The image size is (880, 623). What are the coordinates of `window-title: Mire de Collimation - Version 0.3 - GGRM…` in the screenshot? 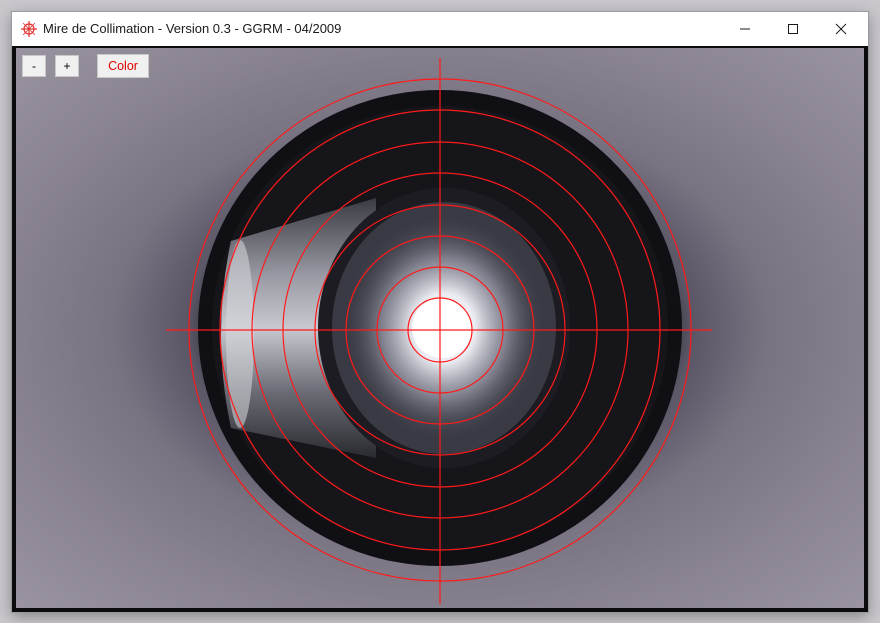 It's located at (192, 28).